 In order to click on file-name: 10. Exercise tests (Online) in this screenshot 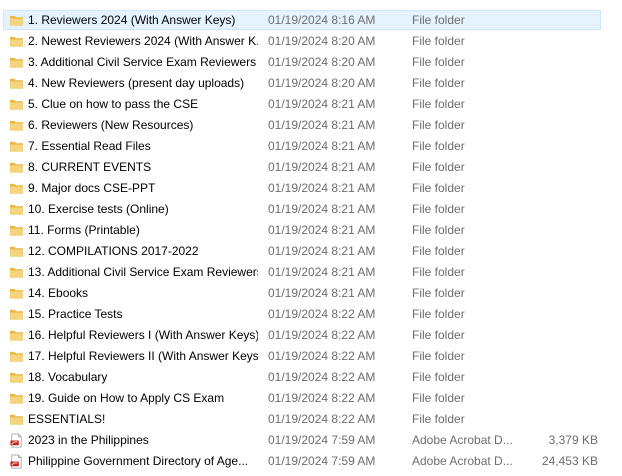, I will do `click(98, 209)`.